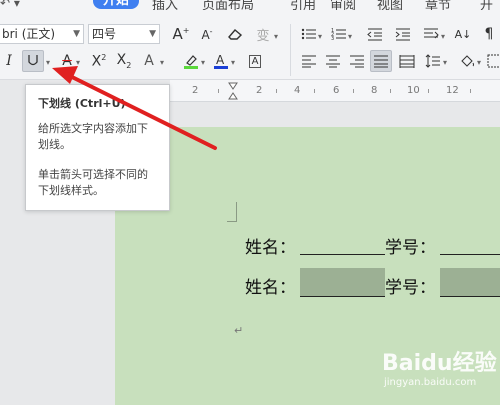 The width and height of the screenshot is (500, 405). I want to click on show-marks-button: ¶, so click(489, 34).